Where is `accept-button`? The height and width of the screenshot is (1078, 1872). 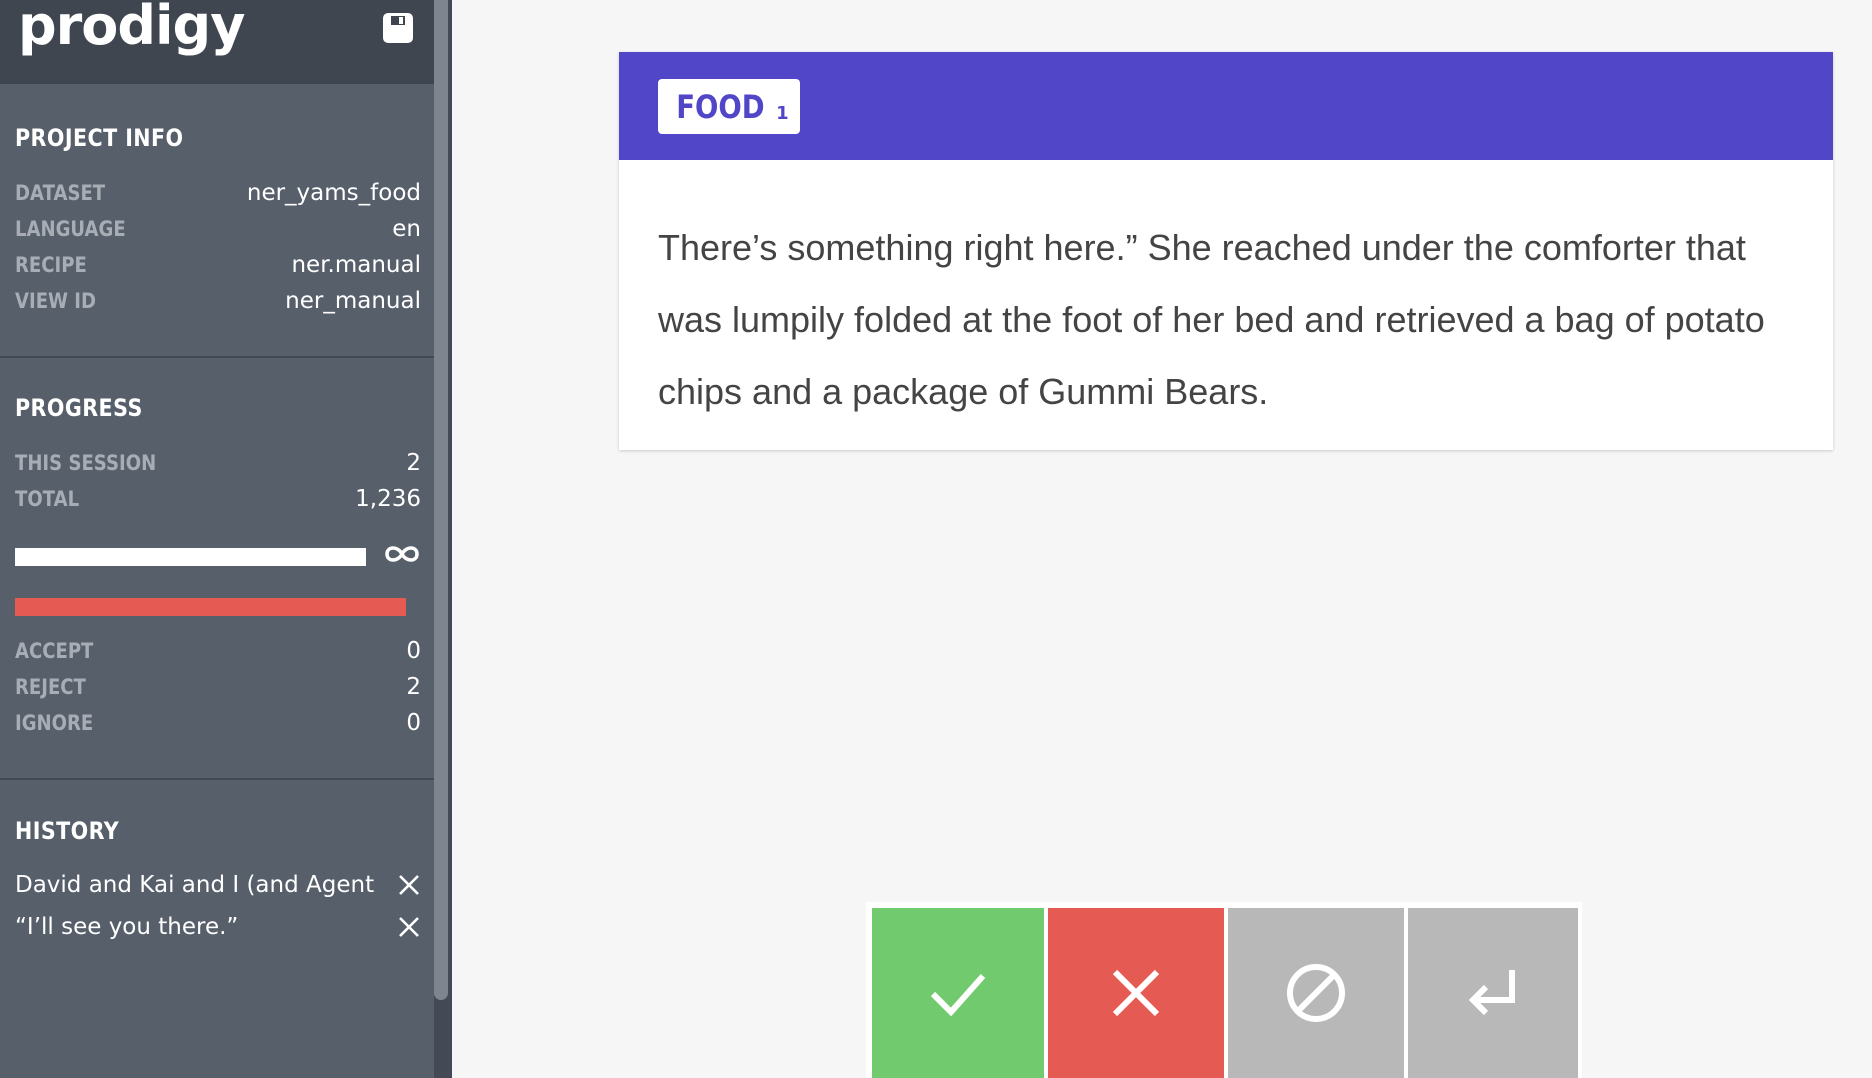
accept-button is located at coordinates (958, 993).